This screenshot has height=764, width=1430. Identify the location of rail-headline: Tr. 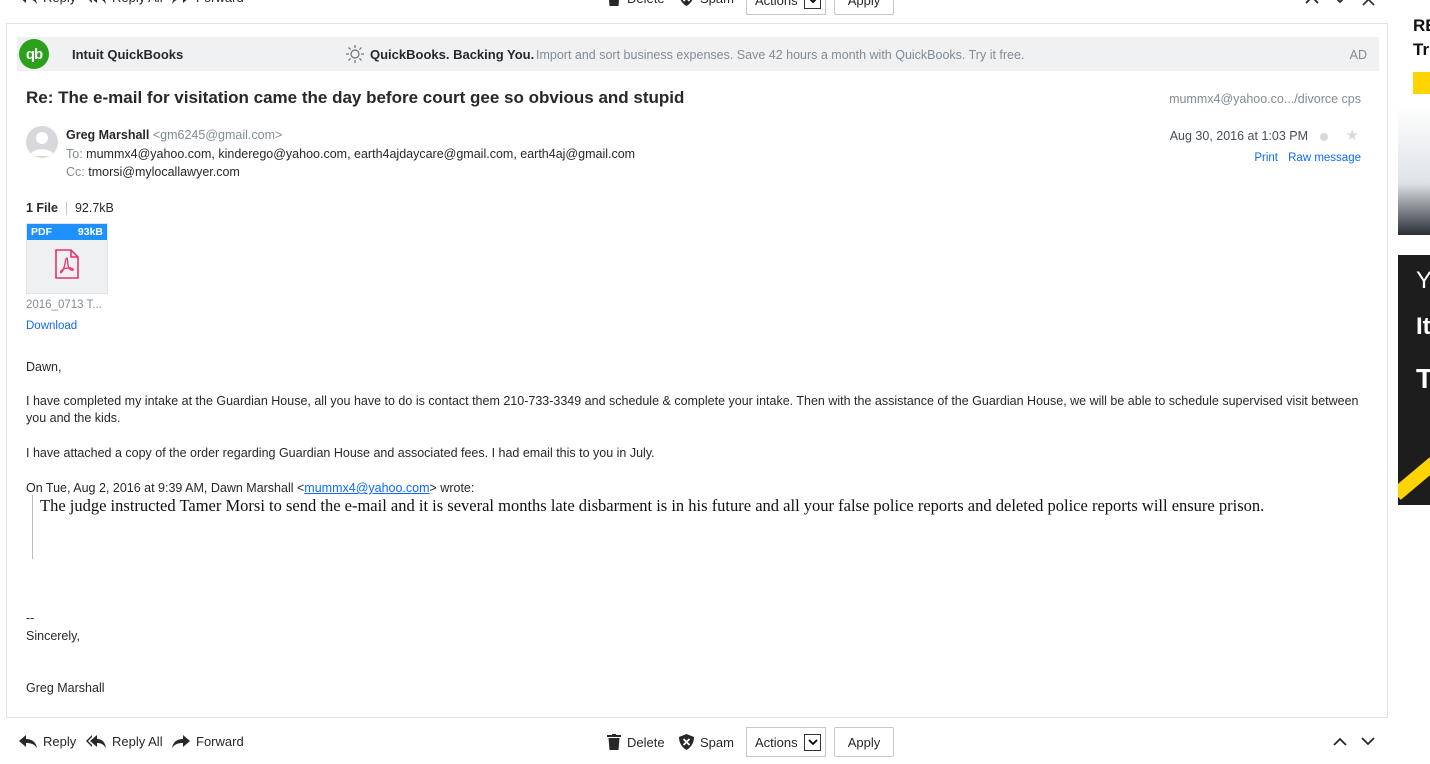
(1421, 49).